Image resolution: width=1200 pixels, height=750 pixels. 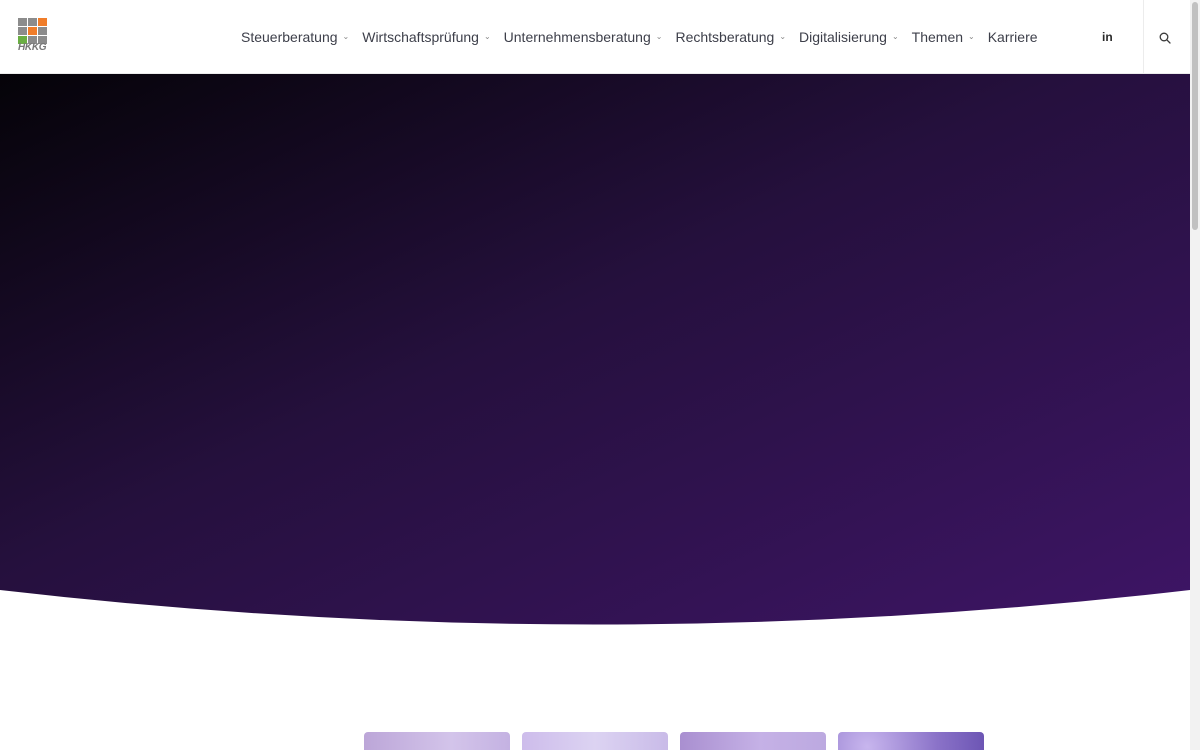 I want to click on nav-item-digitalisierung: Digitalisierung ⌄, so click(x=849, y=37).